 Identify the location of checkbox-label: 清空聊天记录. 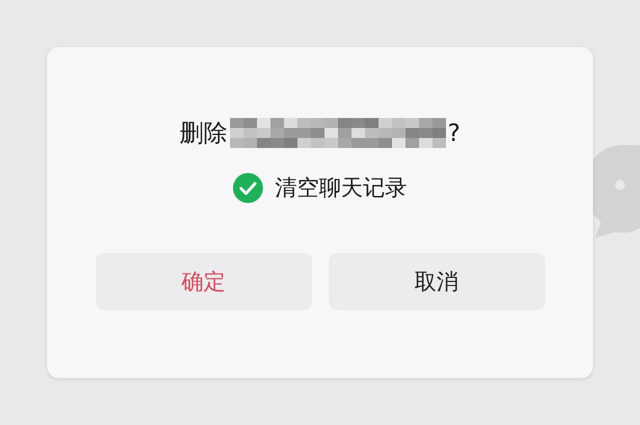
(341, 189).